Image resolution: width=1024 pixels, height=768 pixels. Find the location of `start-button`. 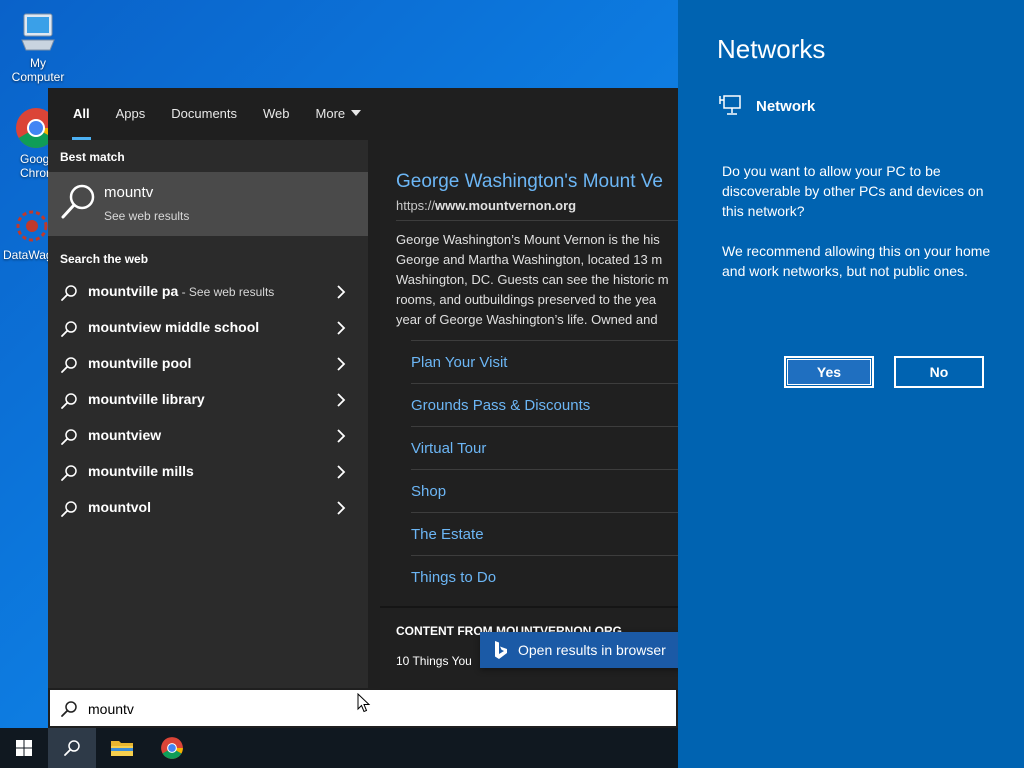

start-button is located at coordinates (24, 748).